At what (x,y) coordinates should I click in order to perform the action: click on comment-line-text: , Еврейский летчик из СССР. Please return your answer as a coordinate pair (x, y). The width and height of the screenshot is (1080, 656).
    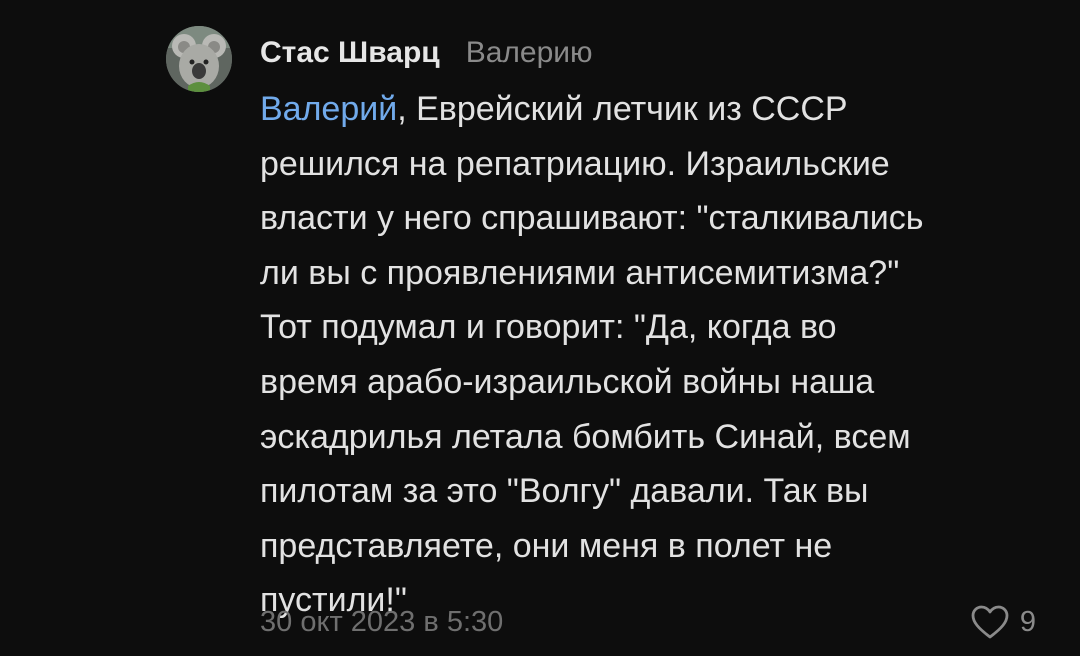
    Looking at the image, I should click on (622, 109).